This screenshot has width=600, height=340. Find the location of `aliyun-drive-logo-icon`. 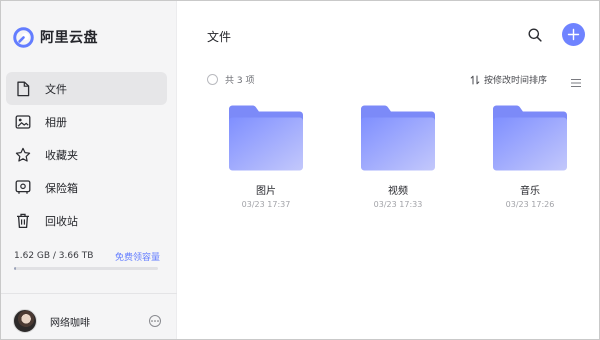

aliyun-drive-logo-icon is located at coordinates (23, 37).